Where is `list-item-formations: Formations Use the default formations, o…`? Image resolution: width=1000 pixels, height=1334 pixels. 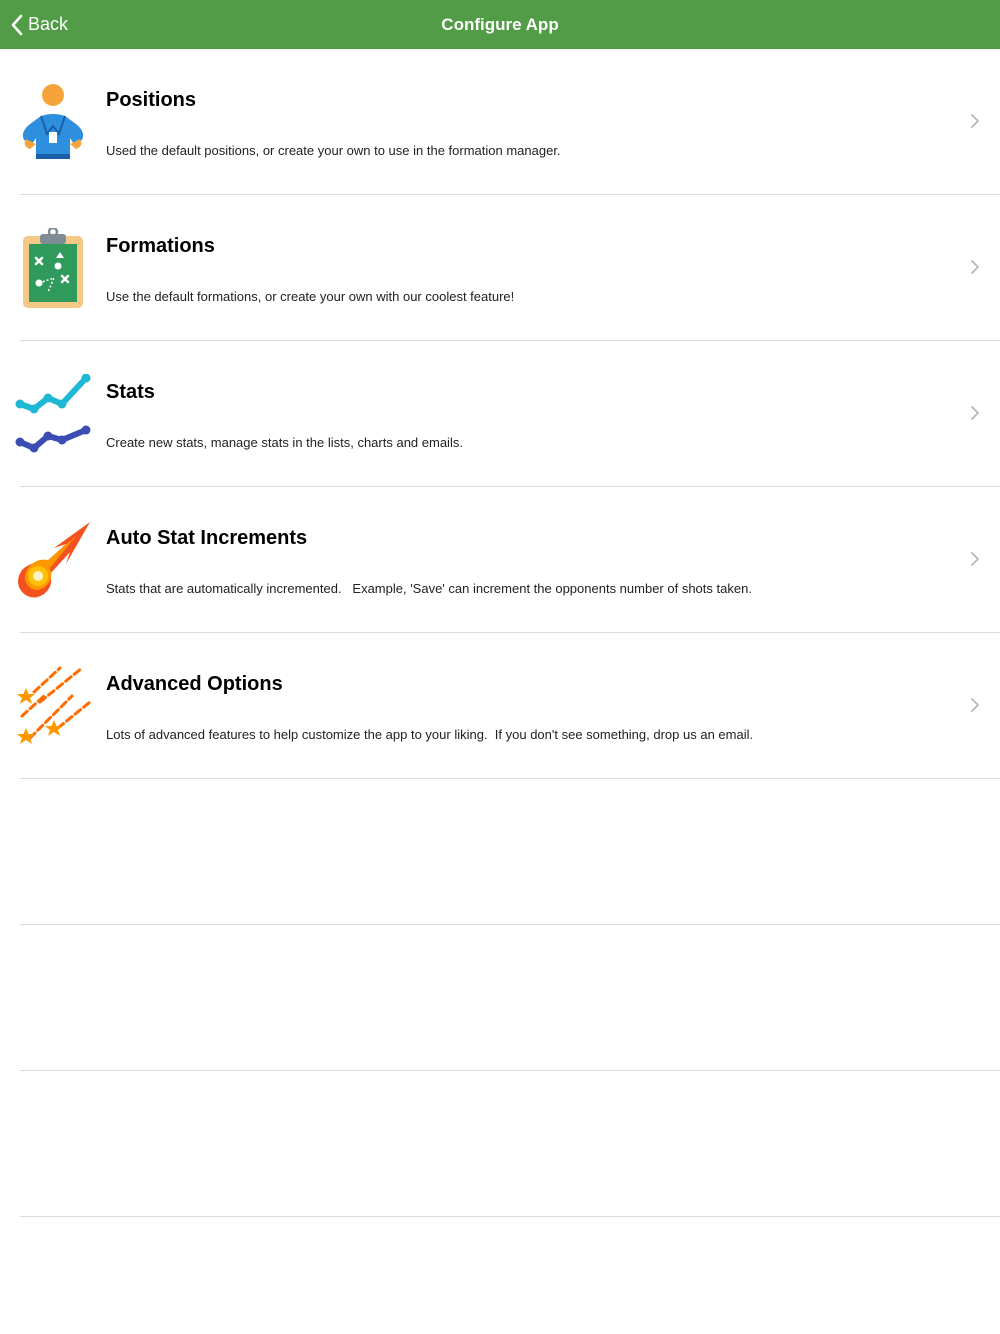
list-item-formations: Formations Use the default formations, o… is located at coordinates (500, 268).